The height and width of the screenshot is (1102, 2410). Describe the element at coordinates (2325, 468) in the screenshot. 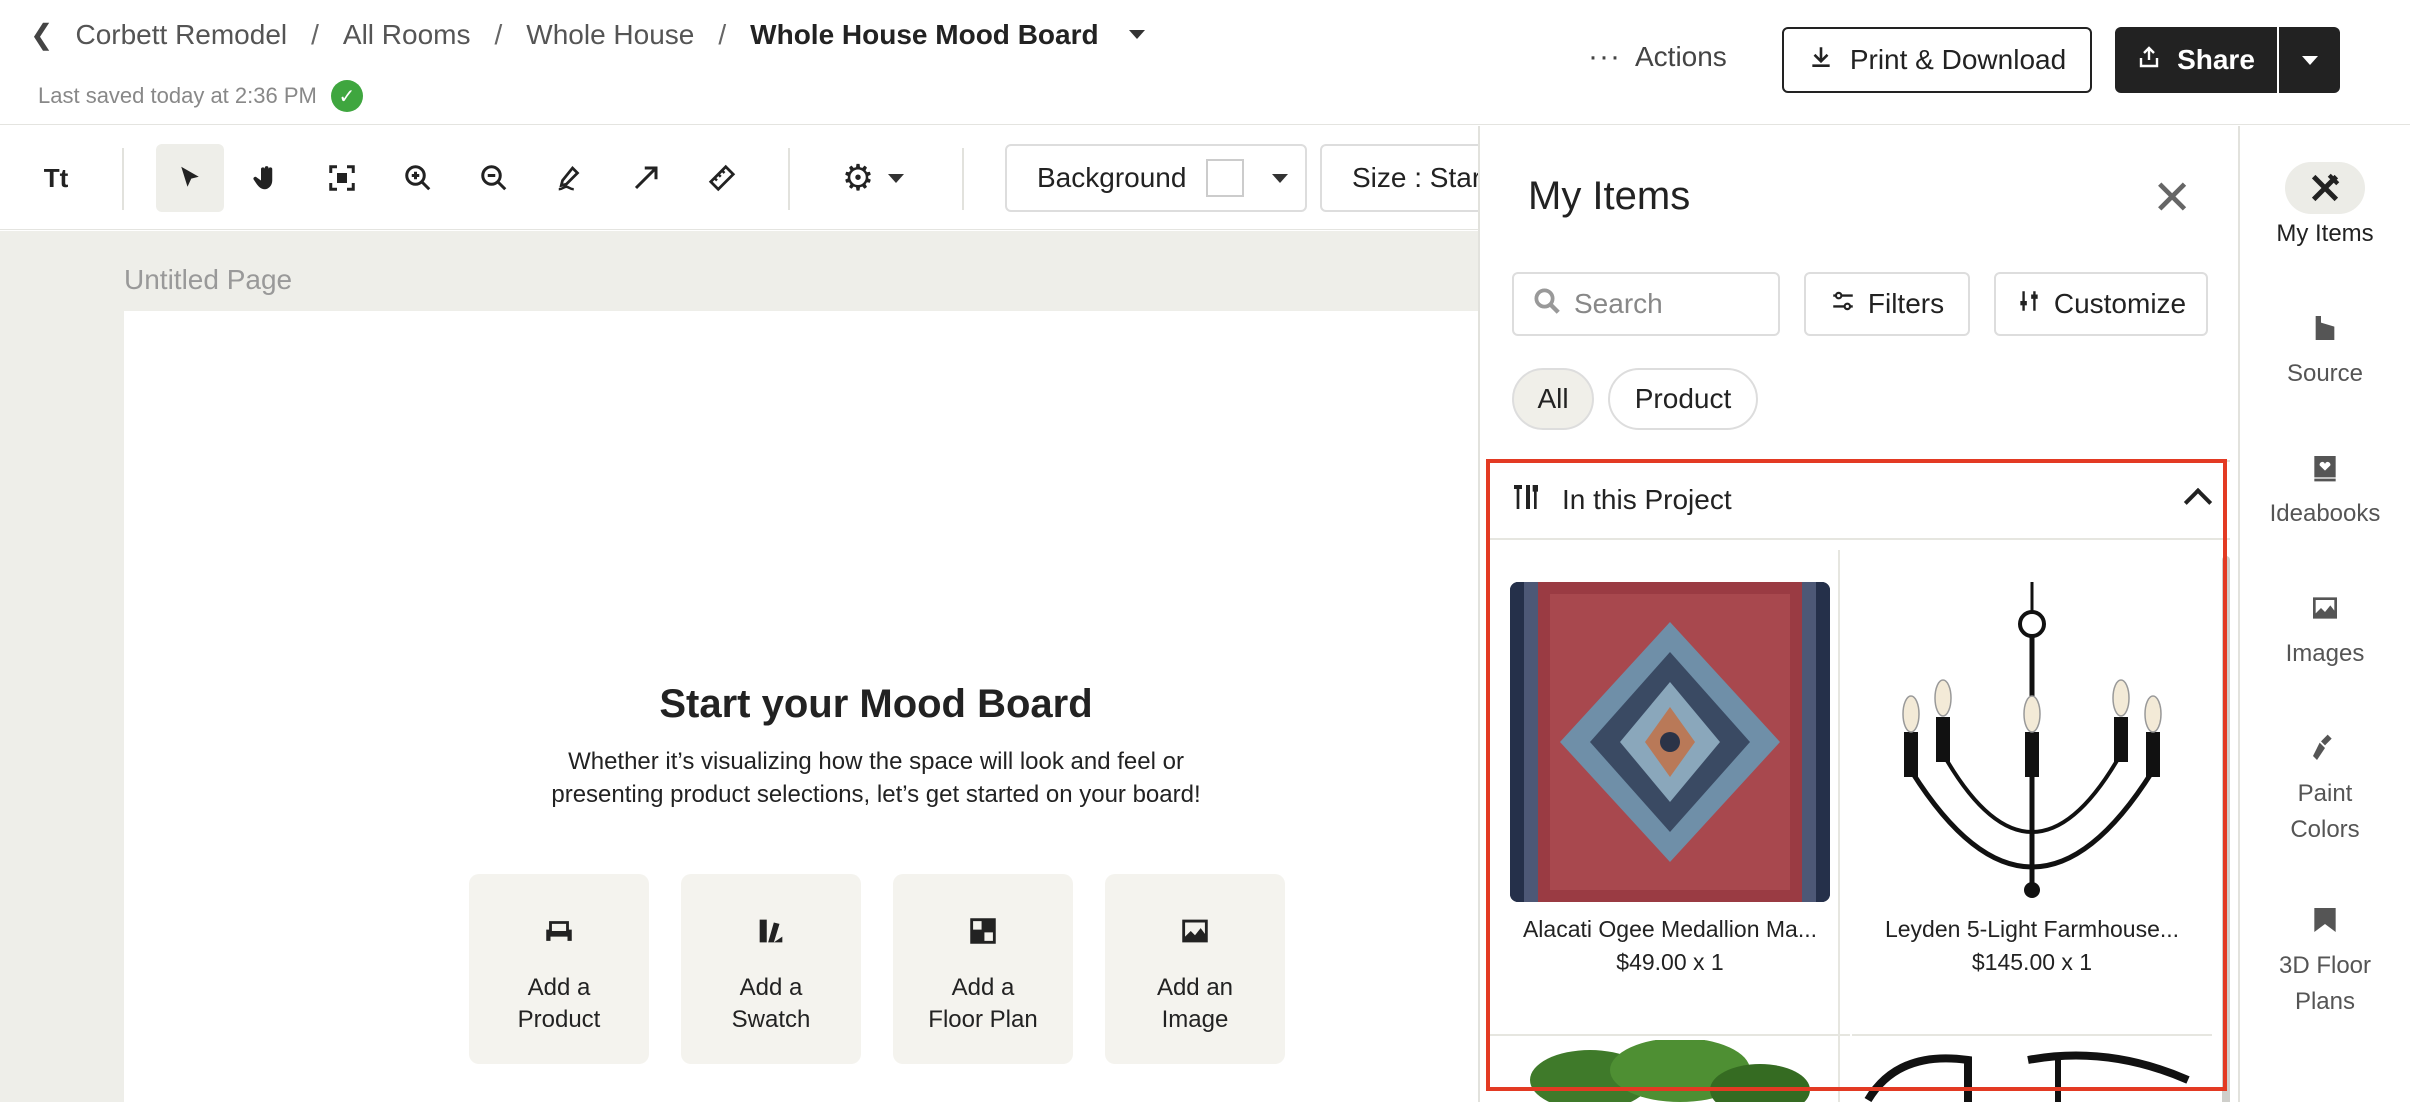

I see `ideabook-icon` at that location.